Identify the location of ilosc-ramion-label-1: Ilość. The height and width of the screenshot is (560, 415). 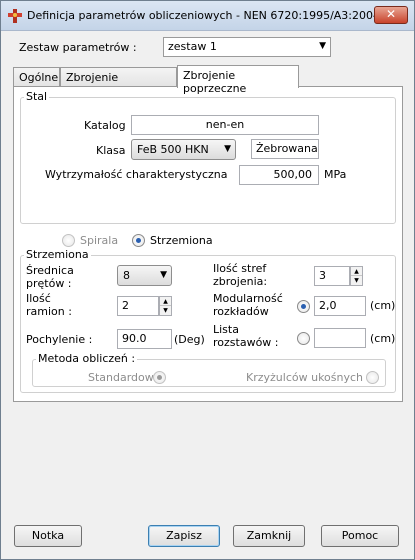
(38, 298).